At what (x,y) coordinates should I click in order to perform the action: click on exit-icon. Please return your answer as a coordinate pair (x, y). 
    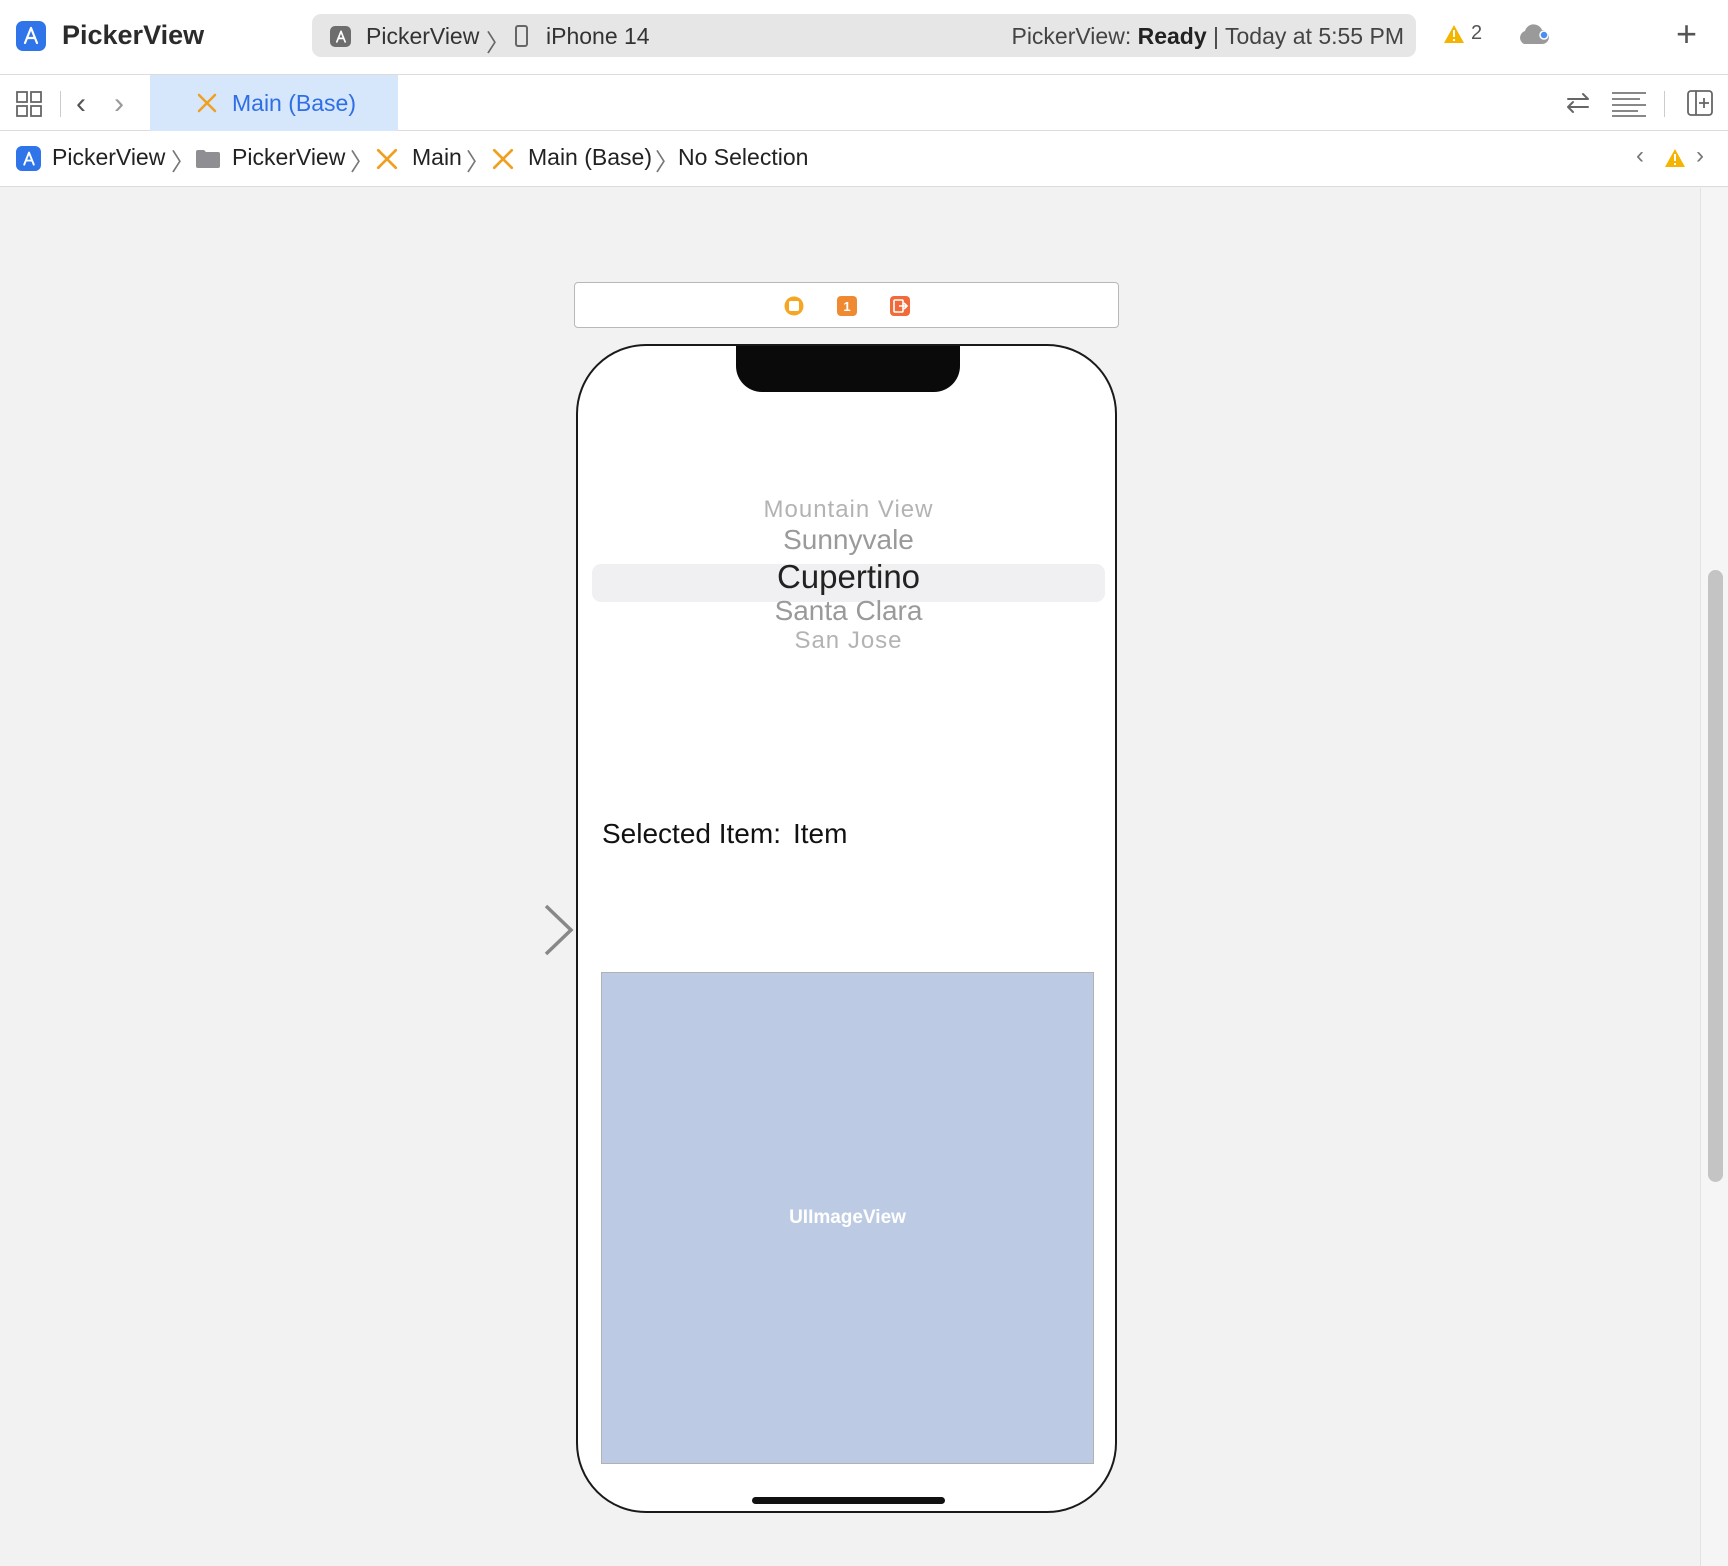
    Looking at the image, I should click on (900, 306).